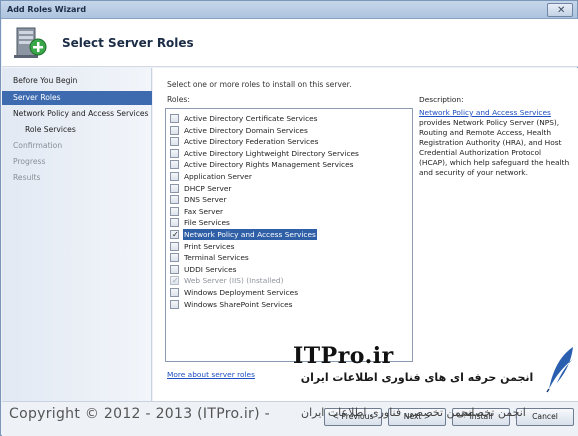 This screenshot has width=578, height=436. Describe the element at coordinates (289, 176) in the screenshot. I see `role-application-server: Application Server` at that location.